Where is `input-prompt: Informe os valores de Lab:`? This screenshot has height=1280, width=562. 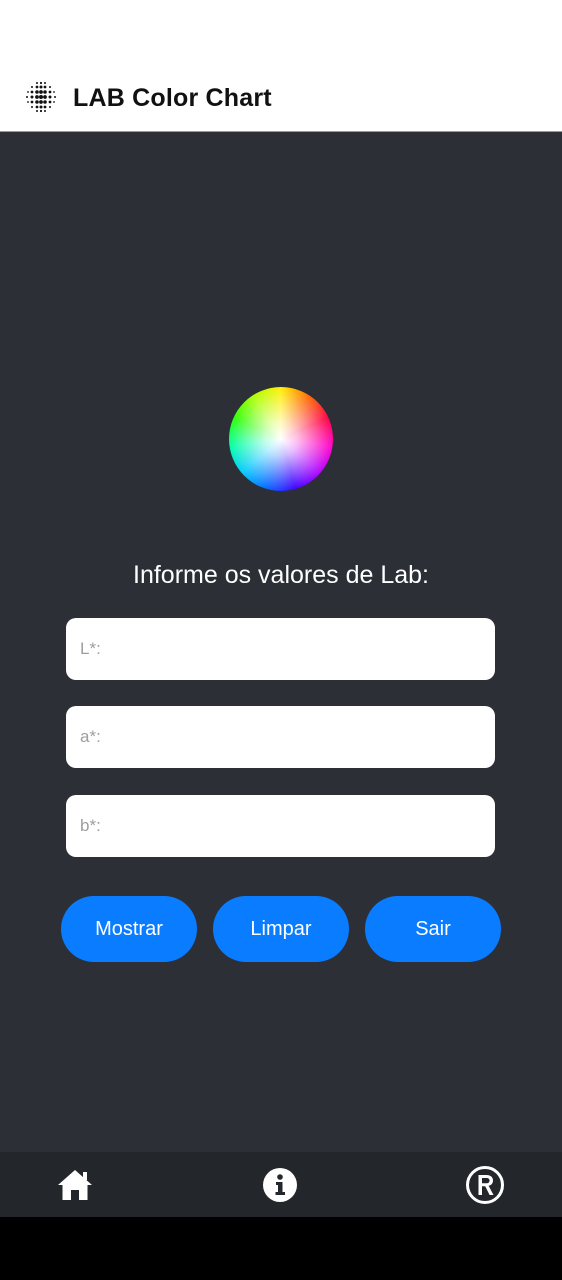 input-prompt: Informe os valores de Lab: is located at coordinates (281, 575).